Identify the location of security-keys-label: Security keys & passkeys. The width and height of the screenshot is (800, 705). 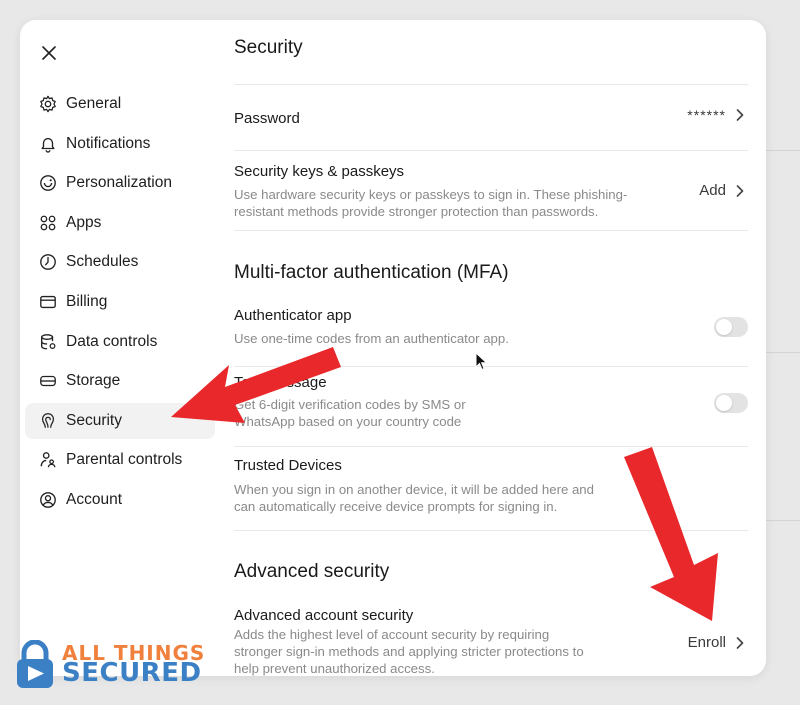
(319, 171).